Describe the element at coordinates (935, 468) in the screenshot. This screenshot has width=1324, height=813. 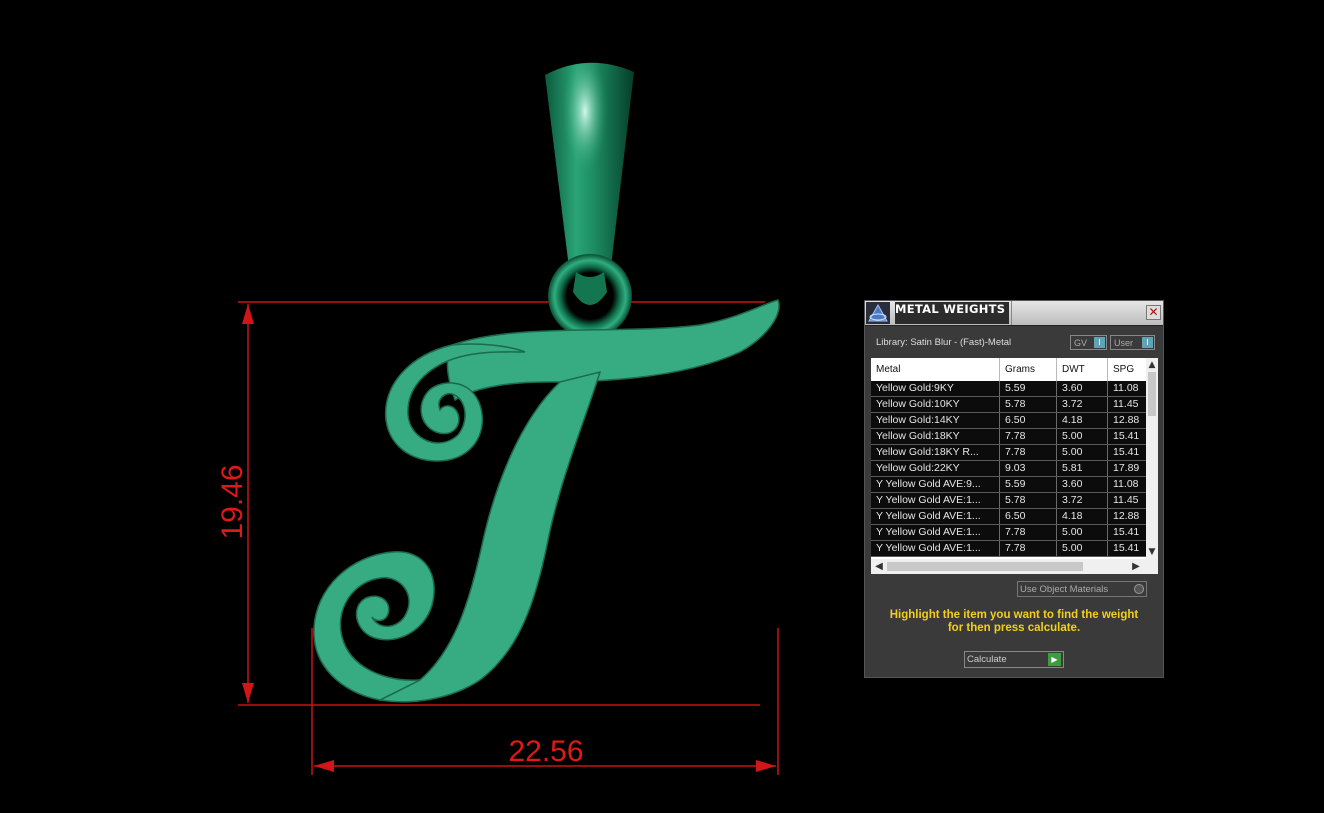
I see `metal-cell: Yellow Gold:22KY` at that location.